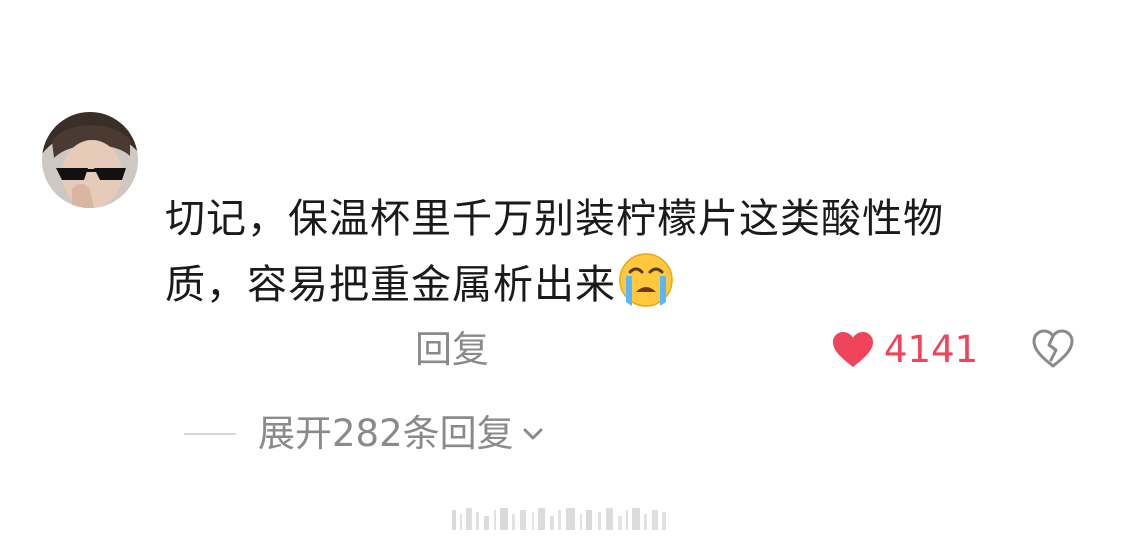  I want to click on expand-replies-label: 展开282条回复, so click(386, 433).